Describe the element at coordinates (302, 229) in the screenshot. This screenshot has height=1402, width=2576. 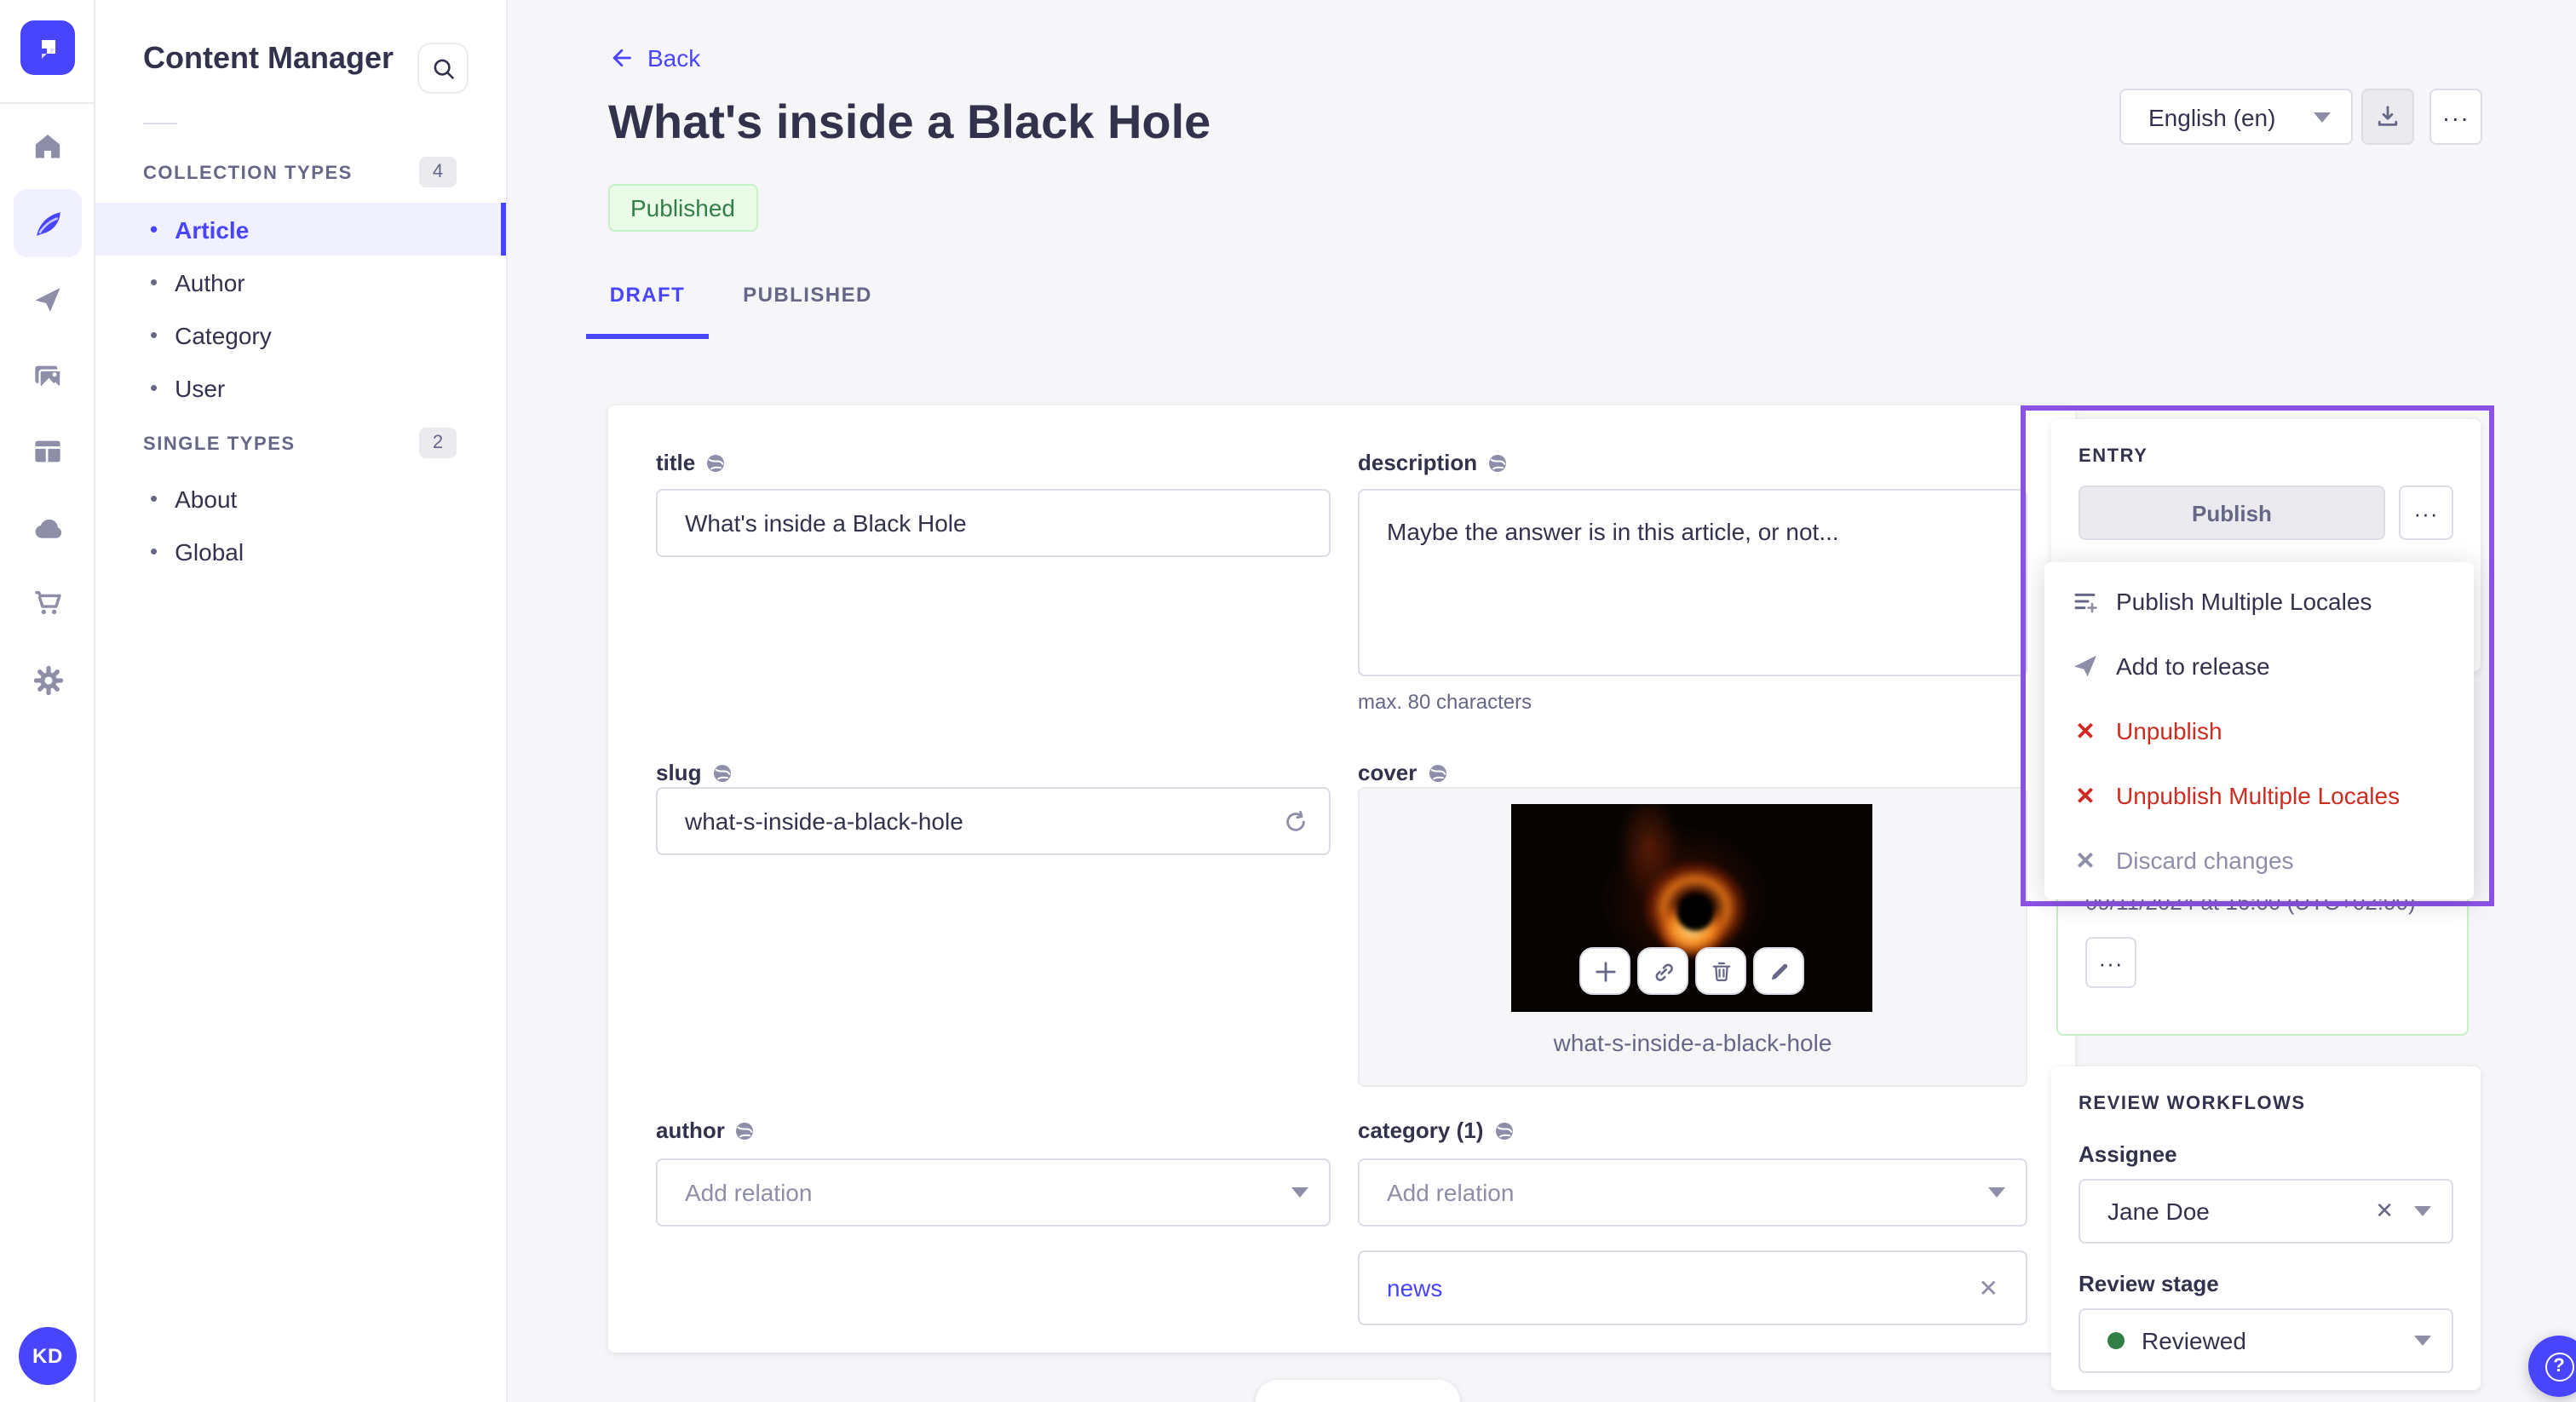
I see `sidebar-item-article: • Article` at that location.